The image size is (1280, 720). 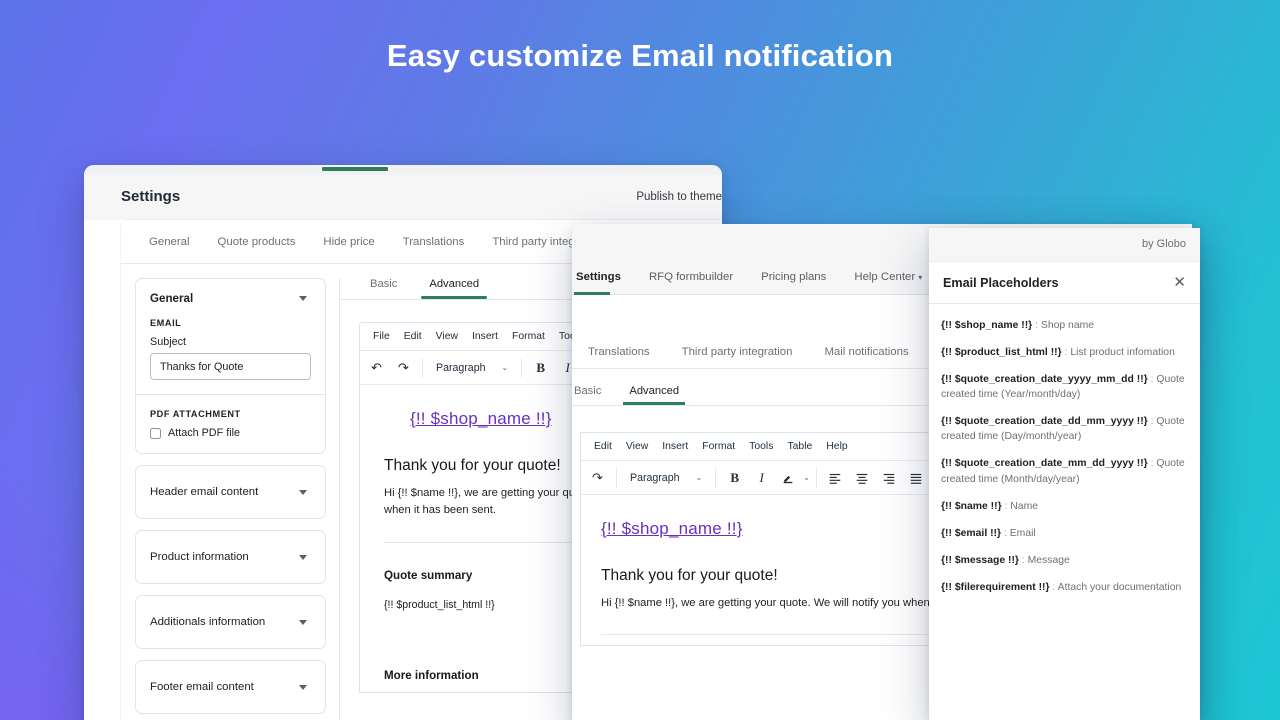 What do you see at coordinates (862, 477) in the screenshot?
I see `align-center-icon` at bounding box center [862, 477].